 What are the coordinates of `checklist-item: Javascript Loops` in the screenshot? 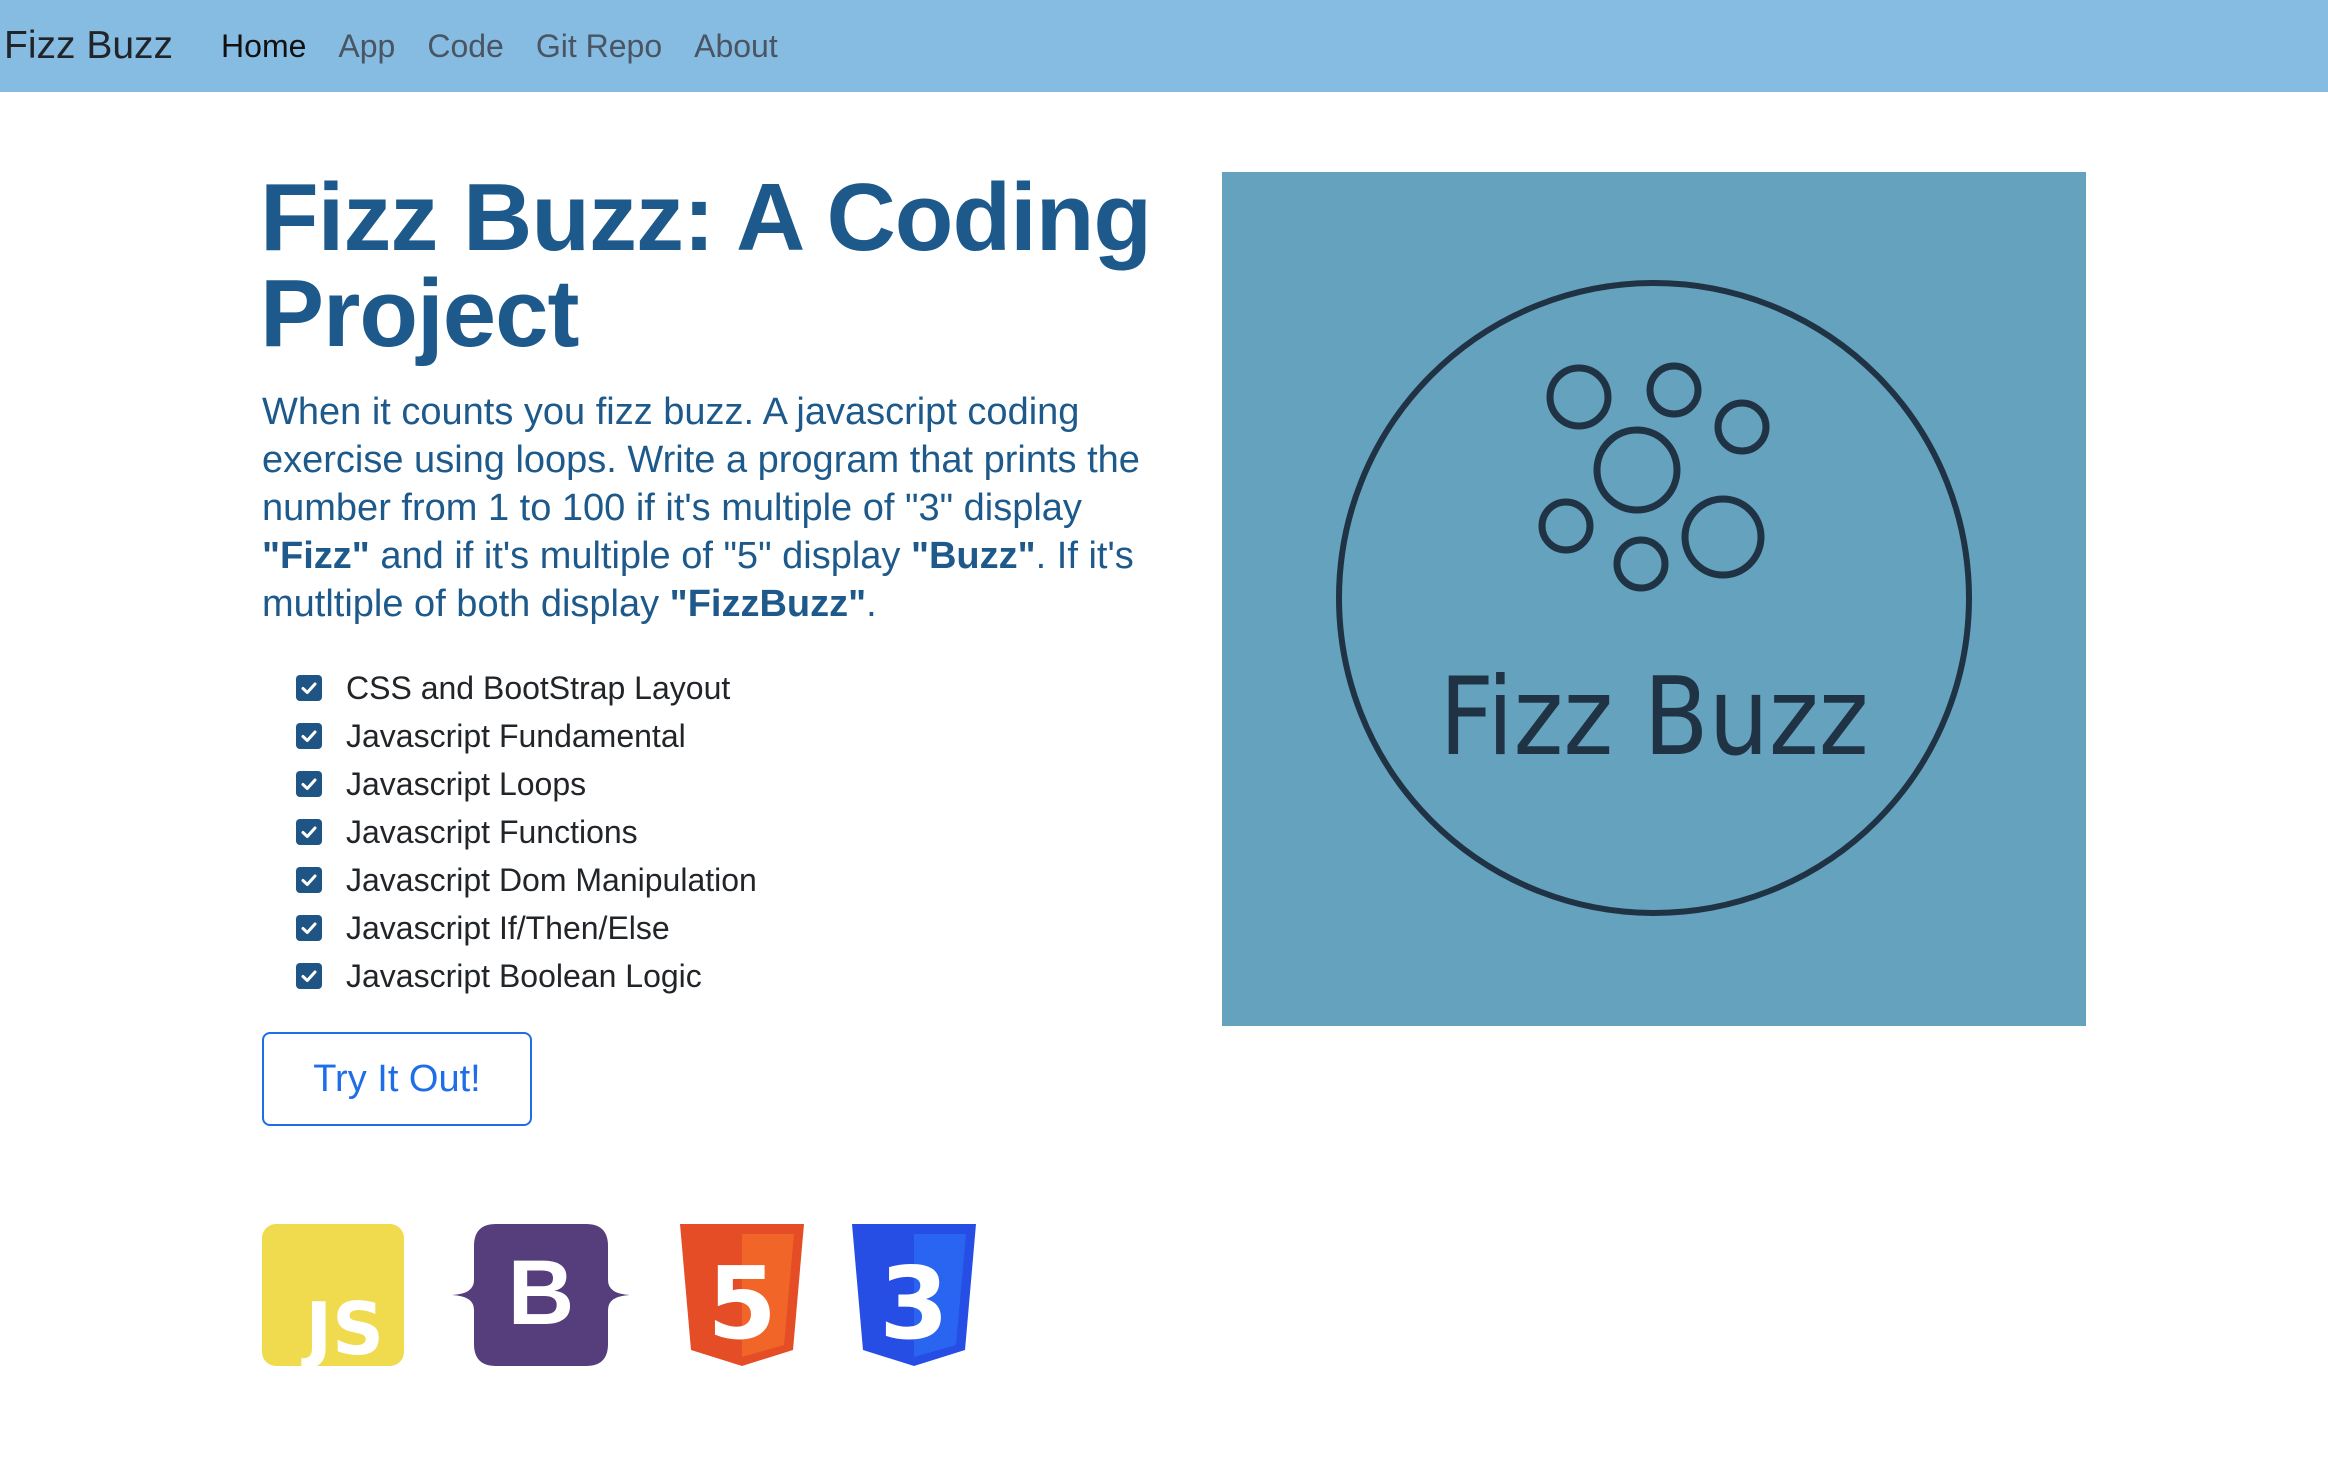 It's located at (526, 784).